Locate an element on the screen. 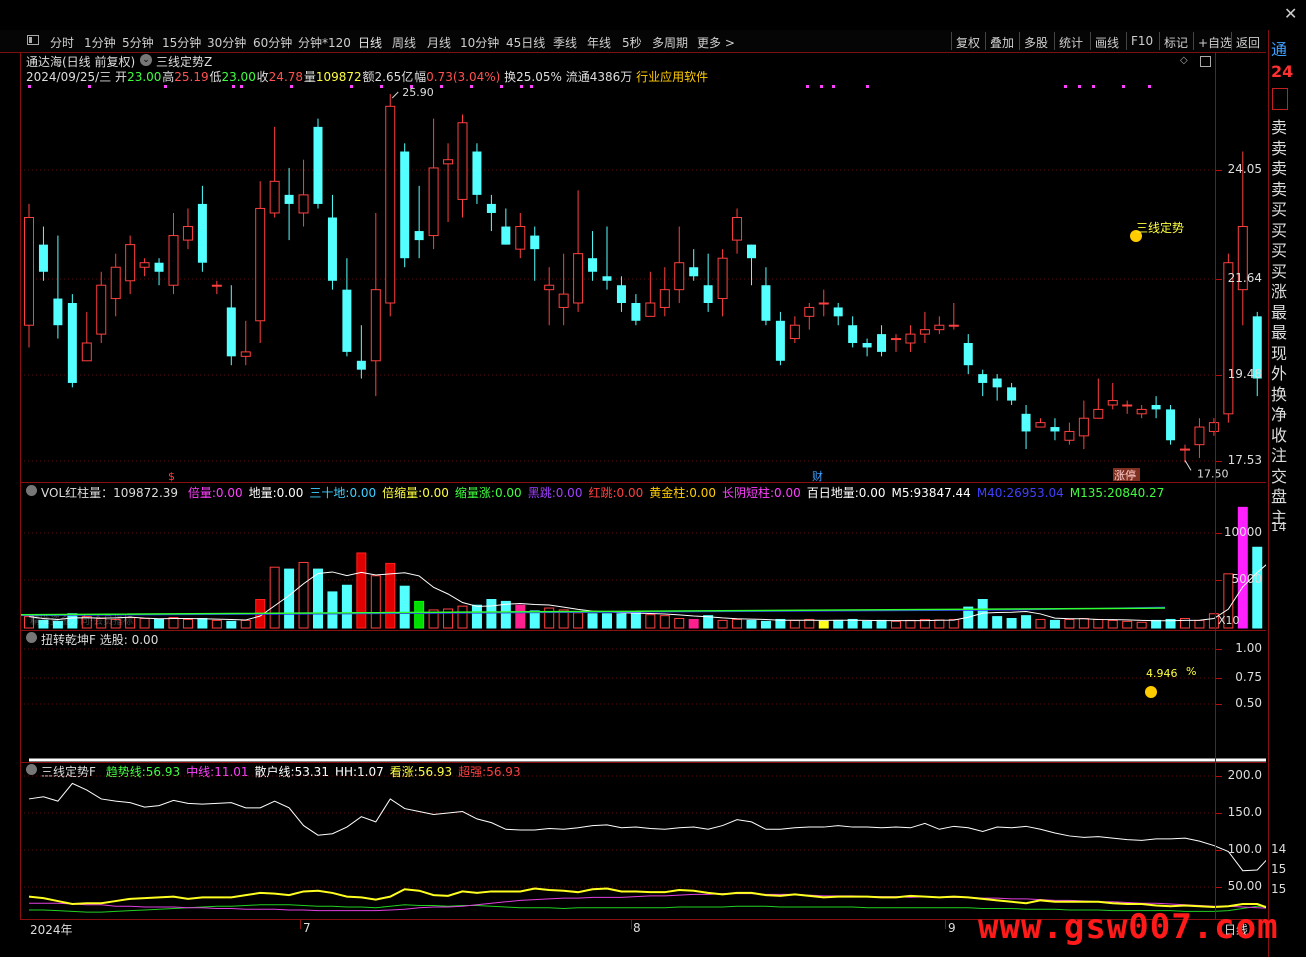  period-tab-10: 10分钟 is located at coordinates (479, 42).